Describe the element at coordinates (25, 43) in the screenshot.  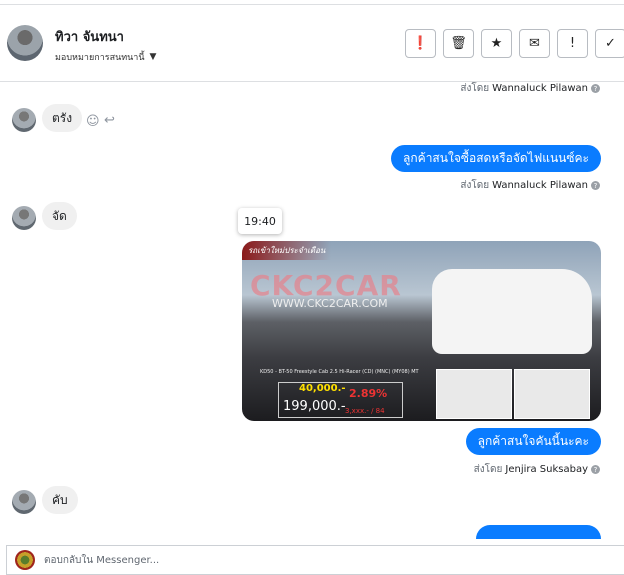
I see `contact-avatar` at that location.